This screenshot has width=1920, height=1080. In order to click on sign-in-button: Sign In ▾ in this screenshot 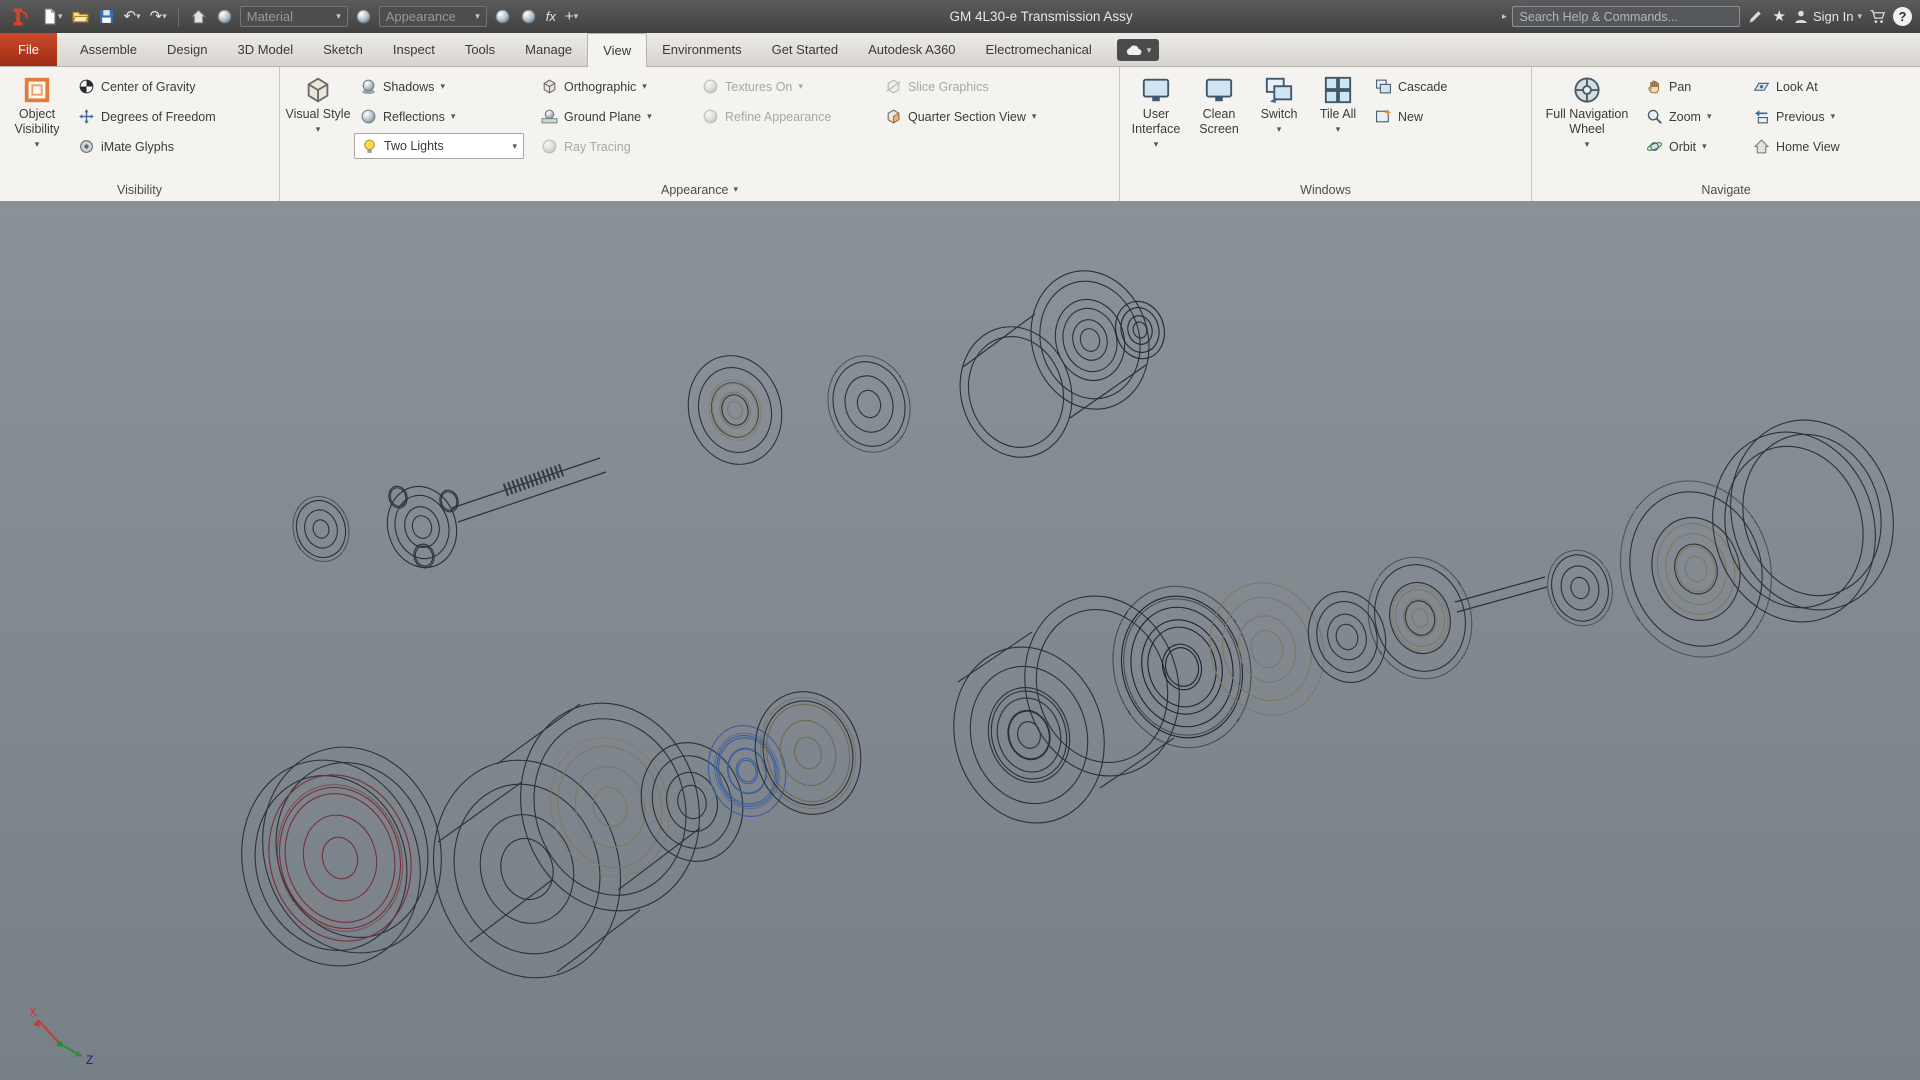, I will do `click(1827, 17)`.